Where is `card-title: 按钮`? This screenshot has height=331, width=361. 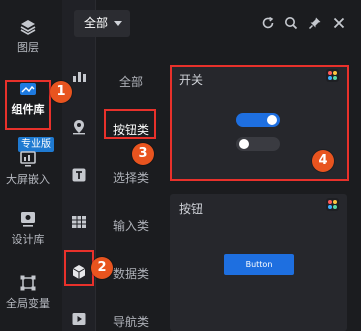
card-title: 按钮 is located at coordinates (191, 209).